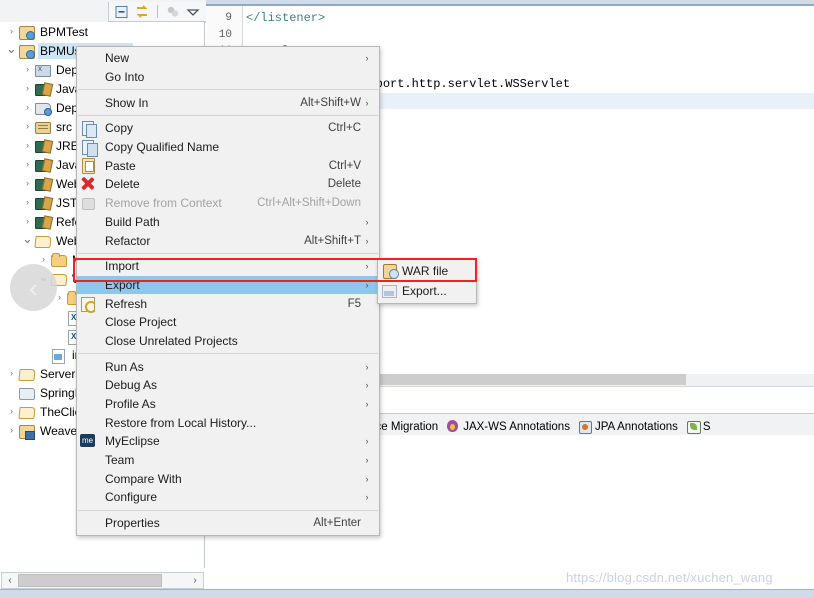 The height and width of the screenshot is (598, 814). What do you see at coordinates (43, 108) in the screenshot?
I see `deployed-resources-icon` at bounding box center [43, 108].